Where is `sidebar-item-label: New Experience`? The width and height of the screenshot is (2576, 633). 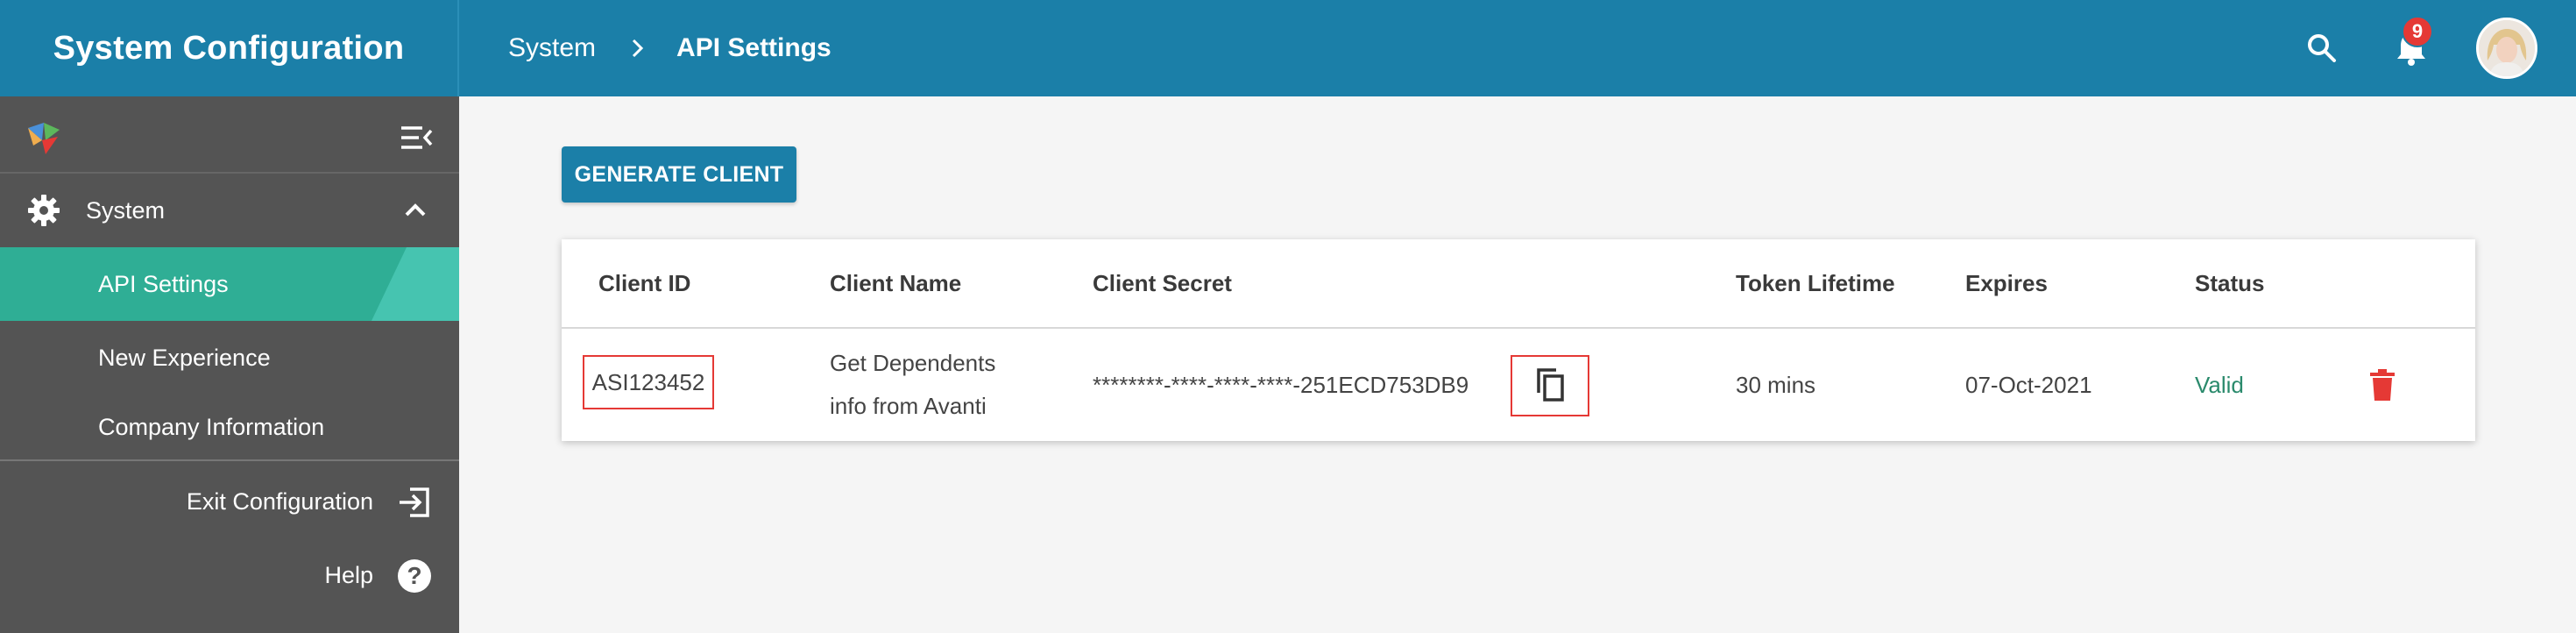 sidebar-item-label: New Experience is located at coordinates (184, 357).